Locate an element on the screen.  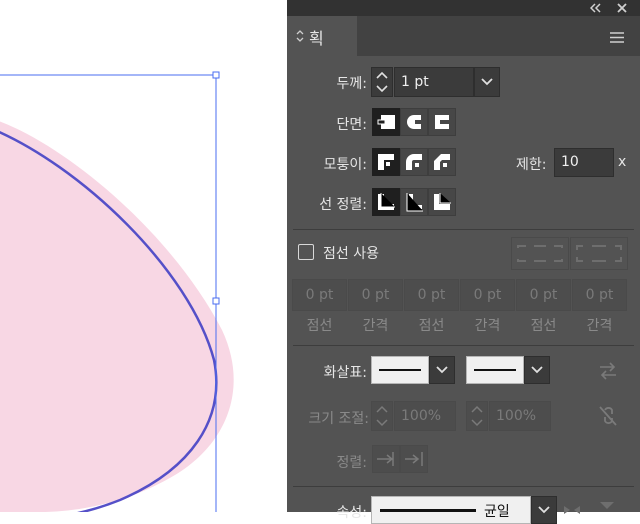
corner-label: 모퉁이: is located at coordinates (345, 165).